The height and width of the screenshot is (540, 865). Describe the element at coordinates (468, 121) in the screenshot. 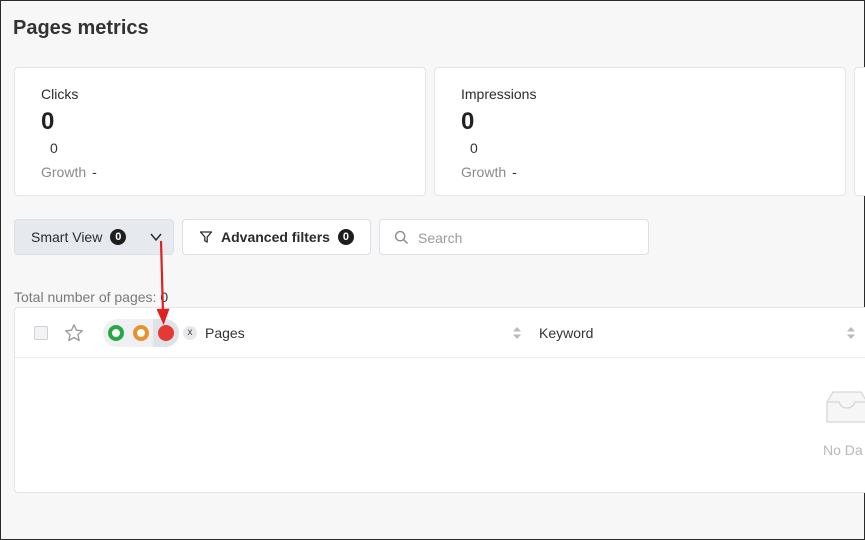

I see `impressions-value: 0` at that location.